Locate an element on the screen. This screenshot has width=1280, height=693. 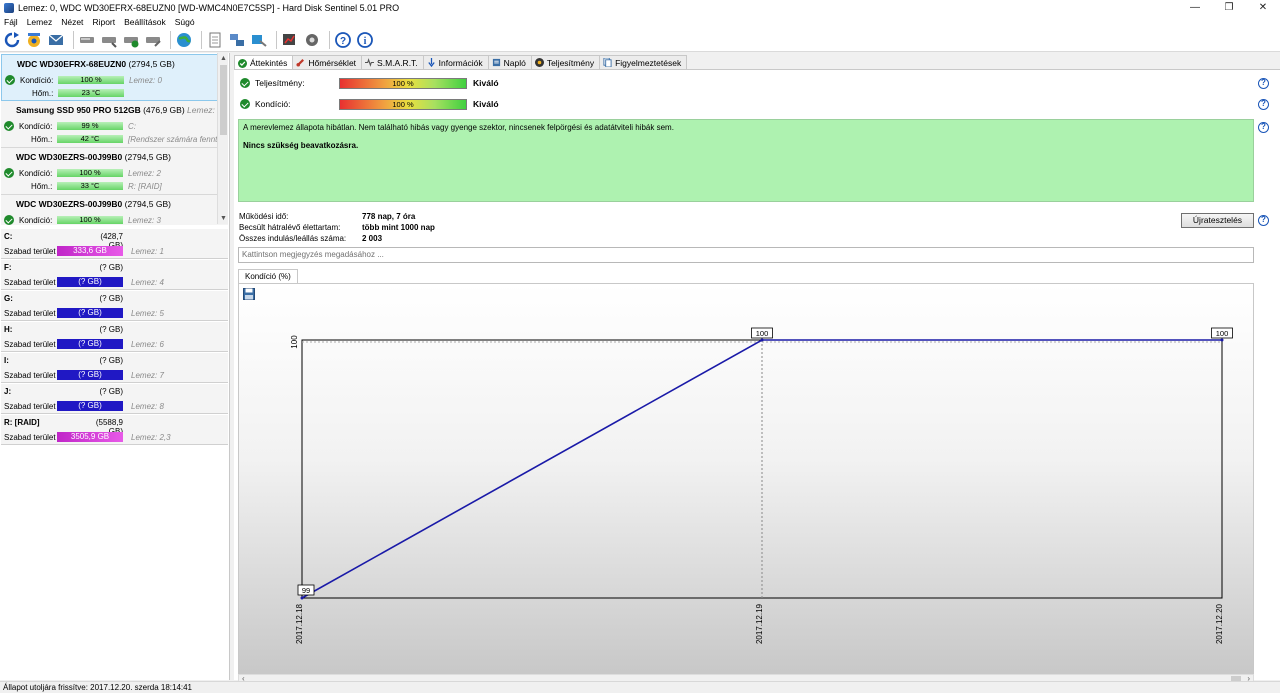
menu-disk: Lemez is located at coordinates (40, 22).